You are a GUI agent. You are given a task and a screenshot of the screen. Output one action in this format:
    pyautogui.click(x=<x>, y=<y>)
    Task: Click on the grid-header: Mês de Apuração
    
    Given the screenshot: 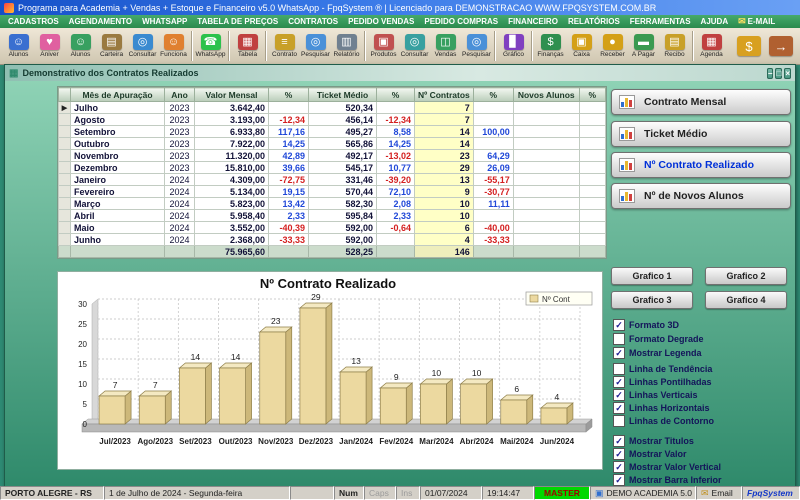 What is the action you would take?
    pyautogui.click(x=117, y=94)
    